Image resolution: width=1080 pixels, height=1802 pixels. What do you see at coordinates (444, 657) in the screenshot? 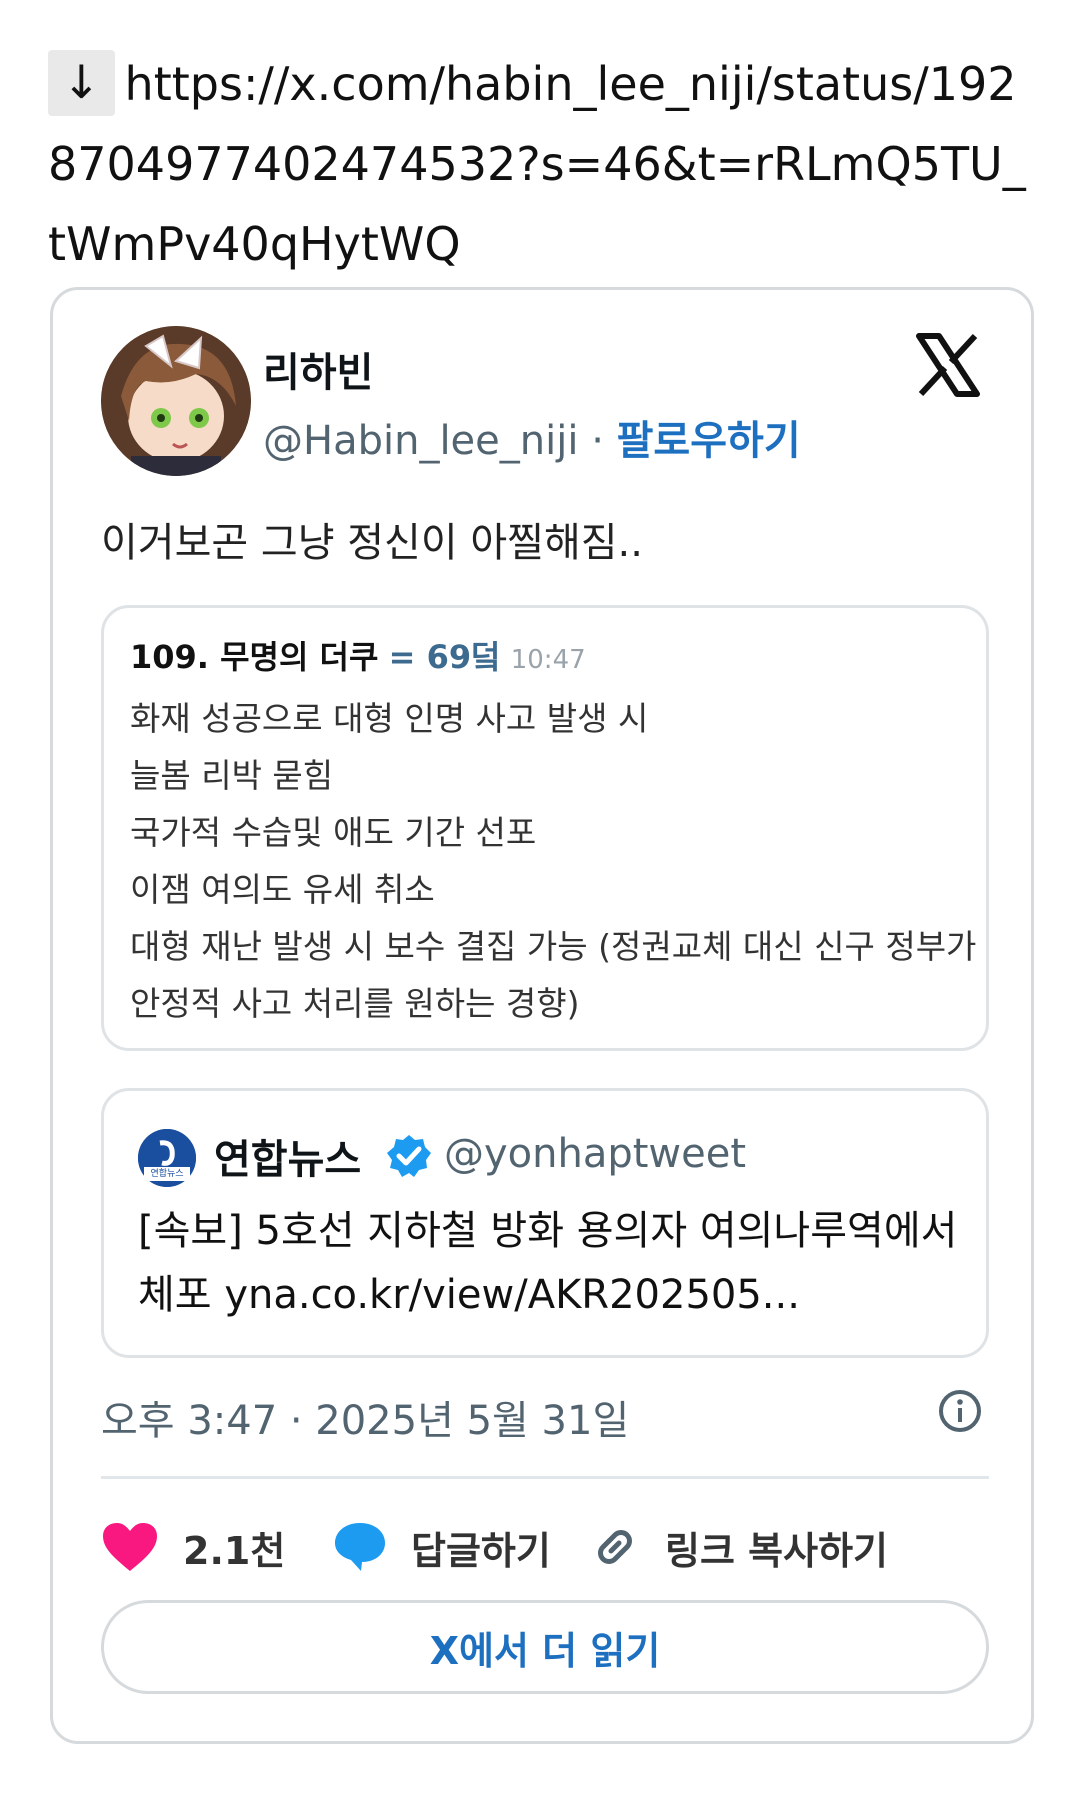
I see `post-score: = 69덬` at bounding box center [444, 657].